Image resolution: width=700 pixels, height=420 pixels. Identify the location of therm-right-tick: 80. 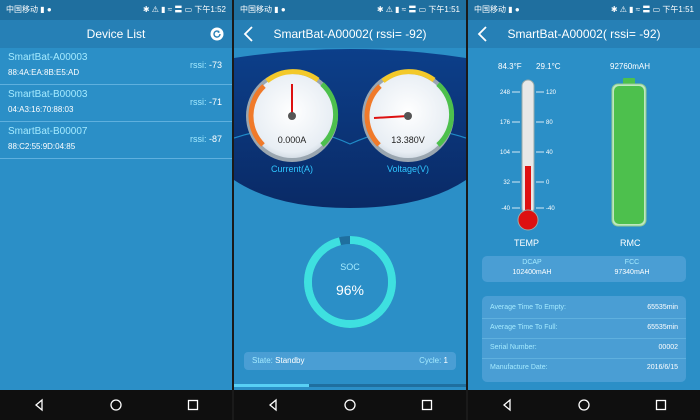
(549, 123).